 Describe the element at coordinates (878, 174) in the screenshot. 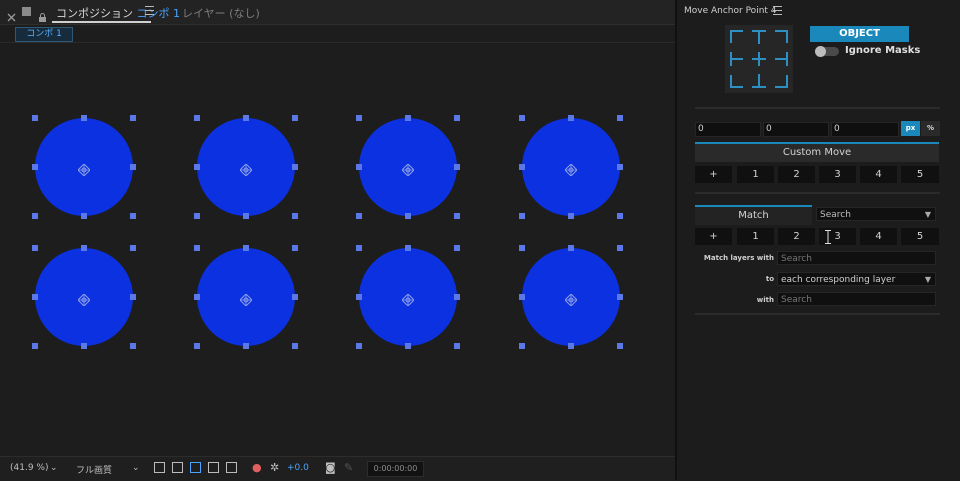

I see `custom-move-button-4: 4` at that location.